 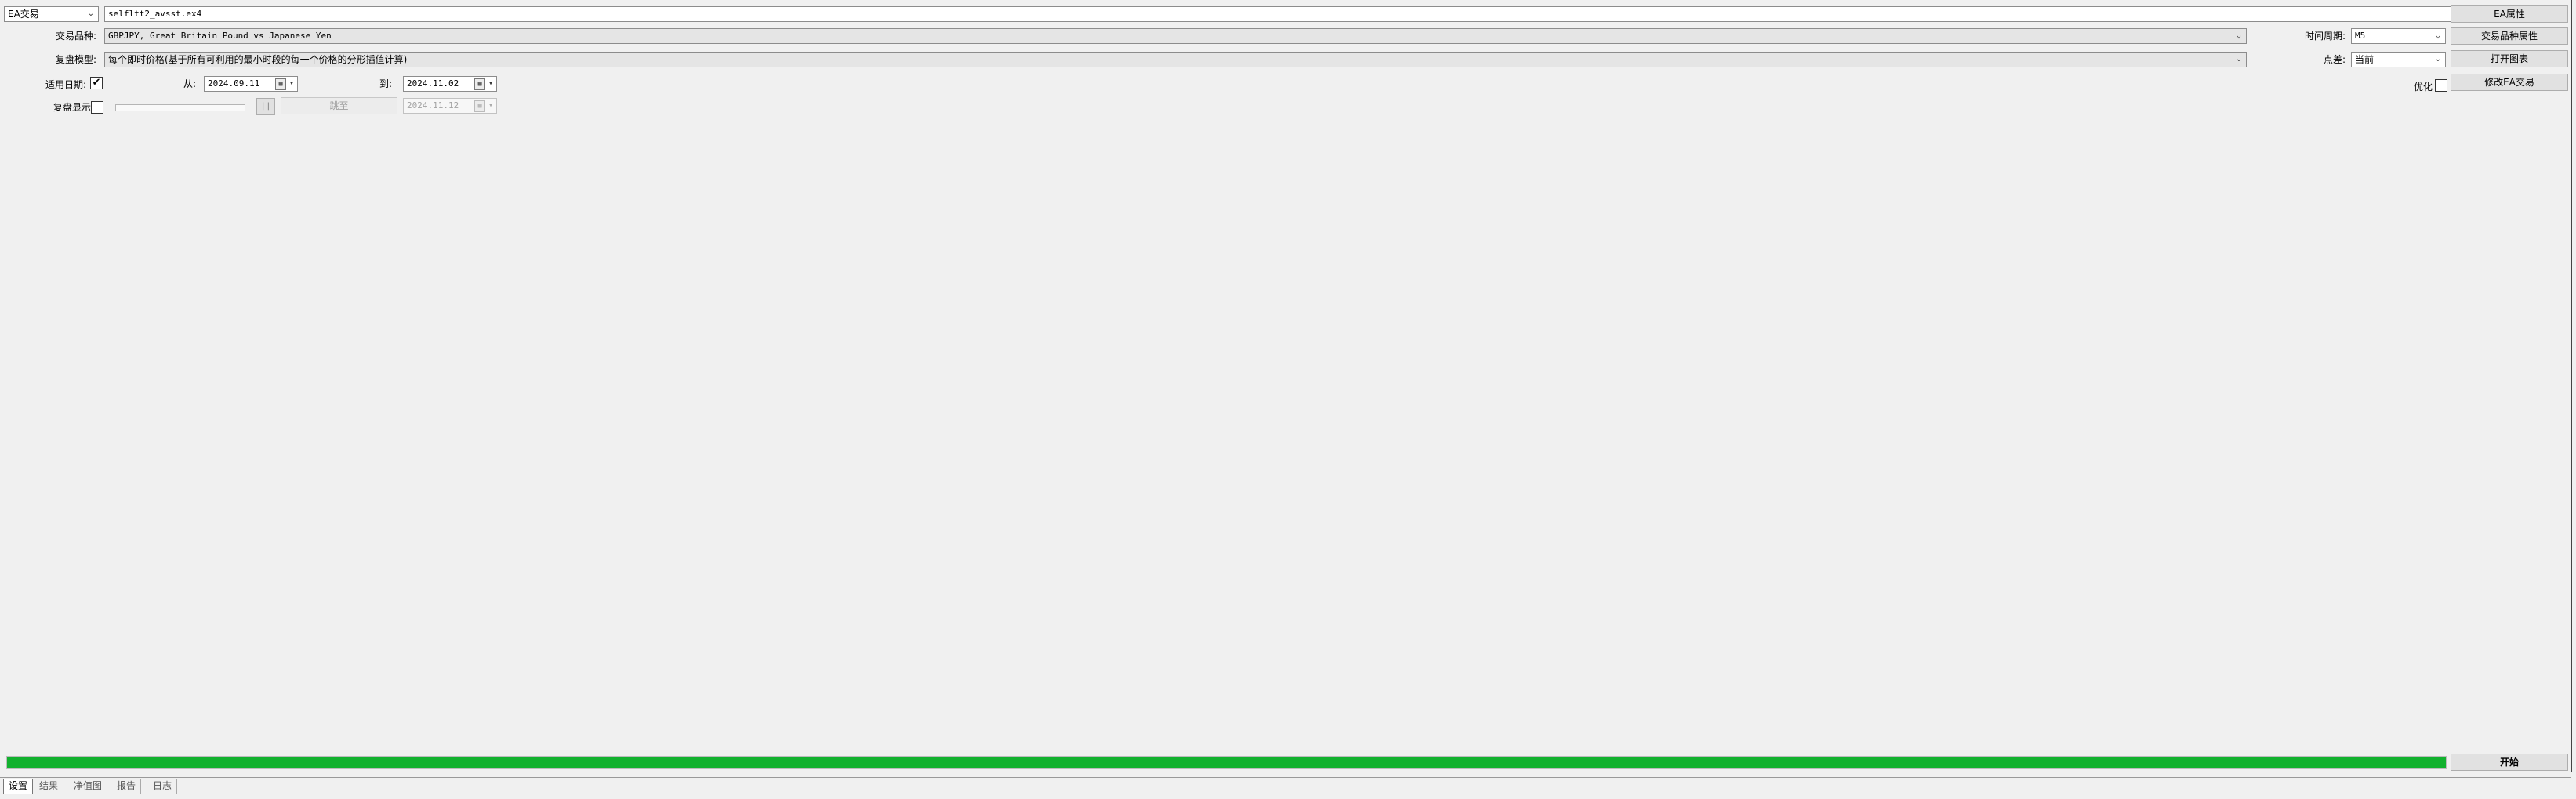 I want to click on speed-slider, so click(x=180, y=107).